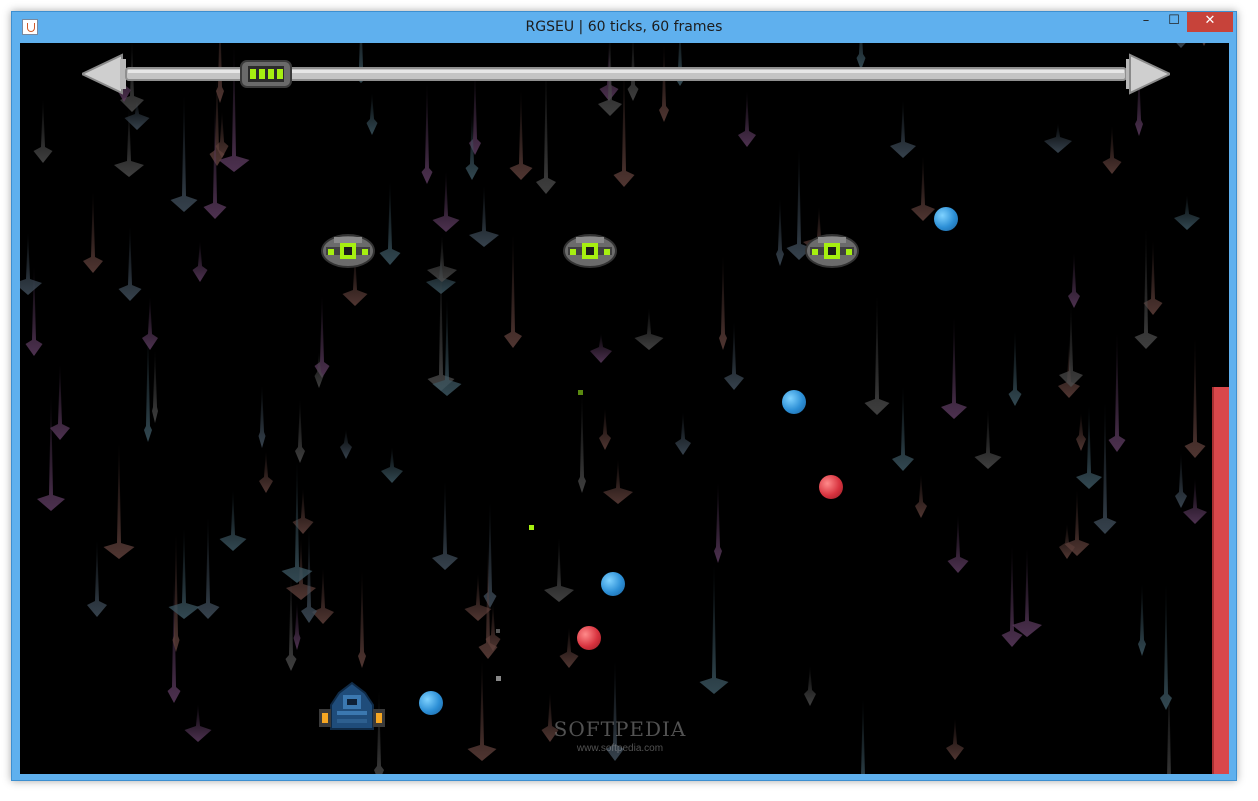 Image resolution: width=1258 pixels, height=801 pixels. Describe the element at coordinates (1210, 22) in the screenshot. I see `close-button: ✕` at that location.